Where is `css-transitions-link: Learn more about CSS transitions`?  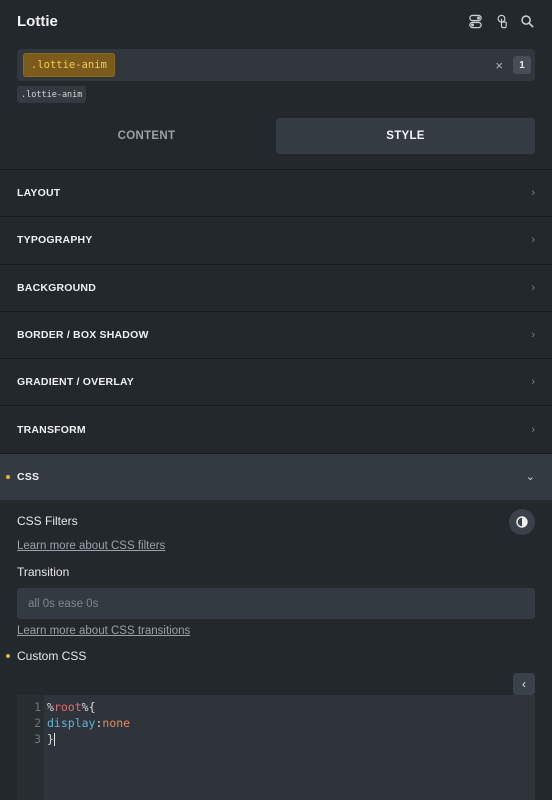
css-transitions-link: Learn more about CSS transitions is located at coordinates (103, 631).